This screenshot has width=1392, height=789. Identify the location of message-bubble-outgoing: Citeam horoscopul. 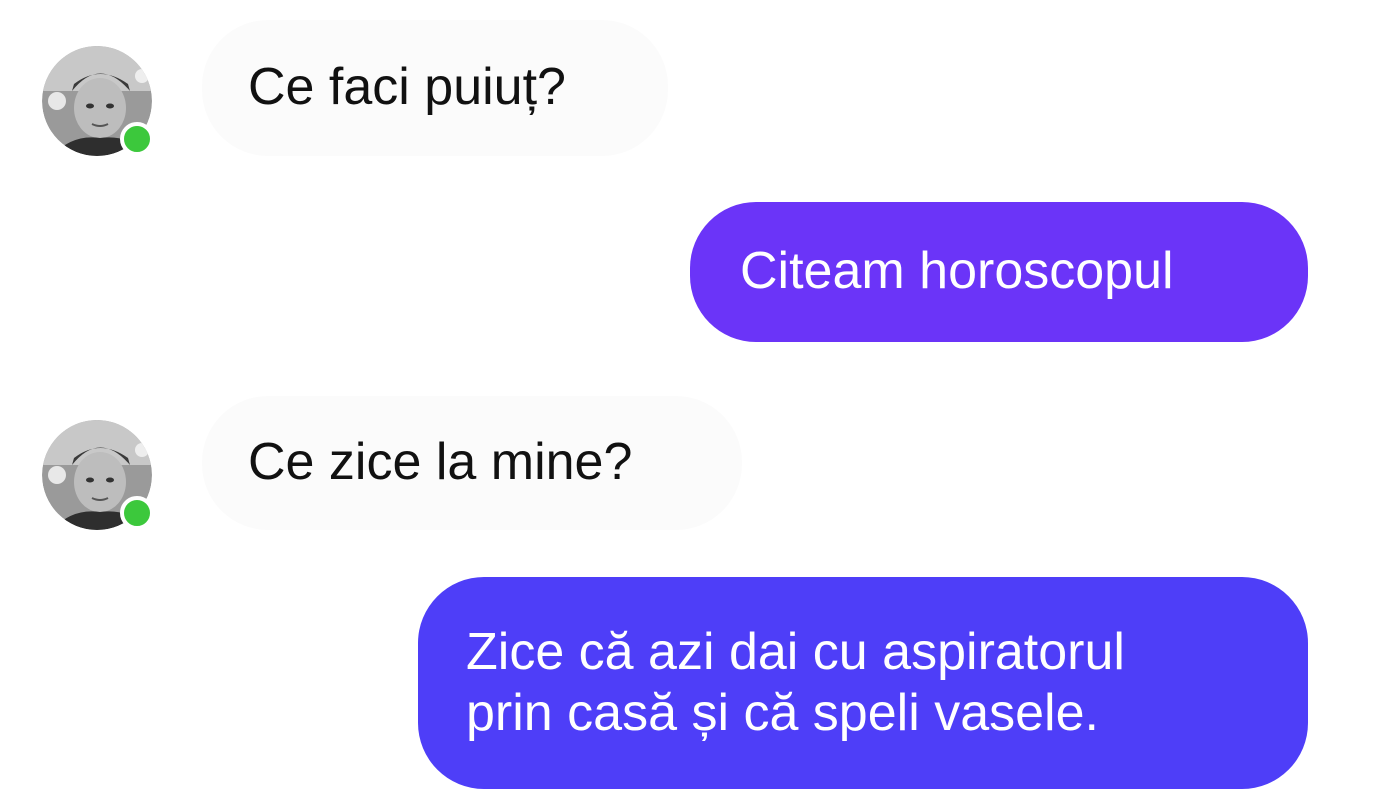
(999, 272).